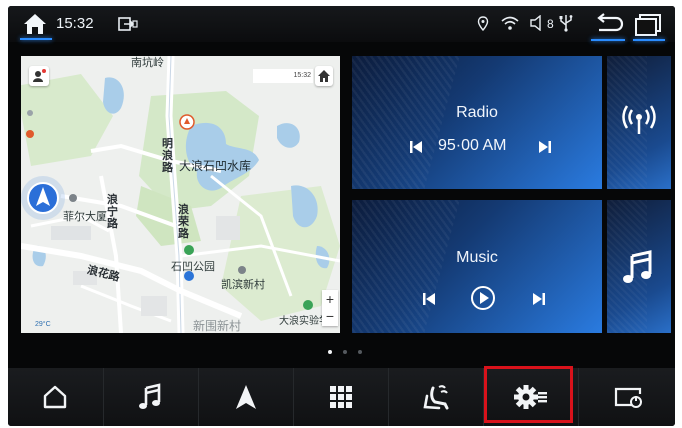 This screenshot has width=682, height=428. Describe the element at coordinates (477, 122) in the screenshot. I see `radio-panel: Radio 95·00 AM` at that location.